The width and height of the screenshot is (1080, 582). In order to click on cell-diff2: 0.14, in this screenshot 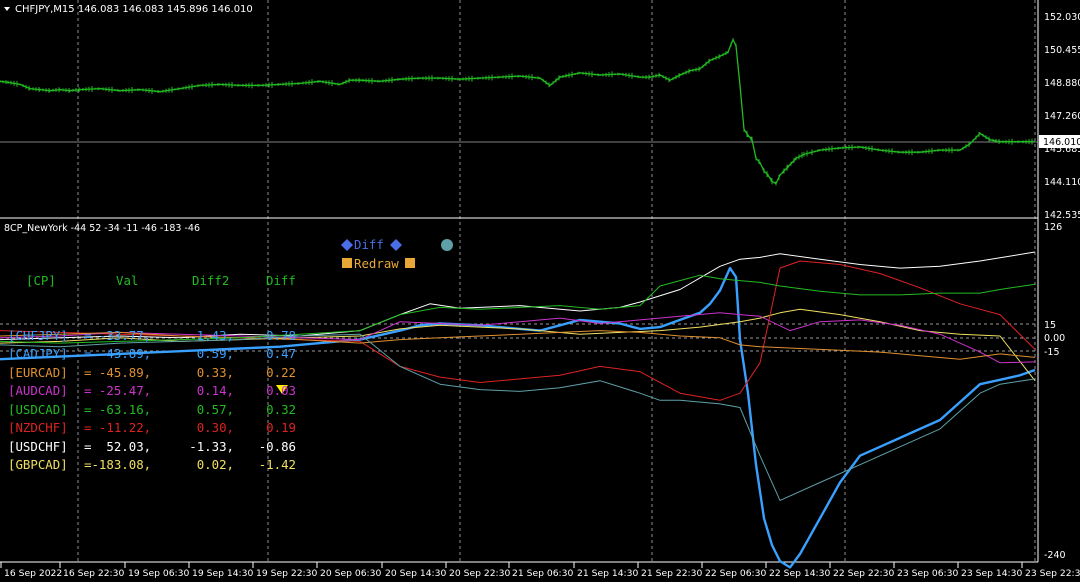, I will do `click(215, 390)`.